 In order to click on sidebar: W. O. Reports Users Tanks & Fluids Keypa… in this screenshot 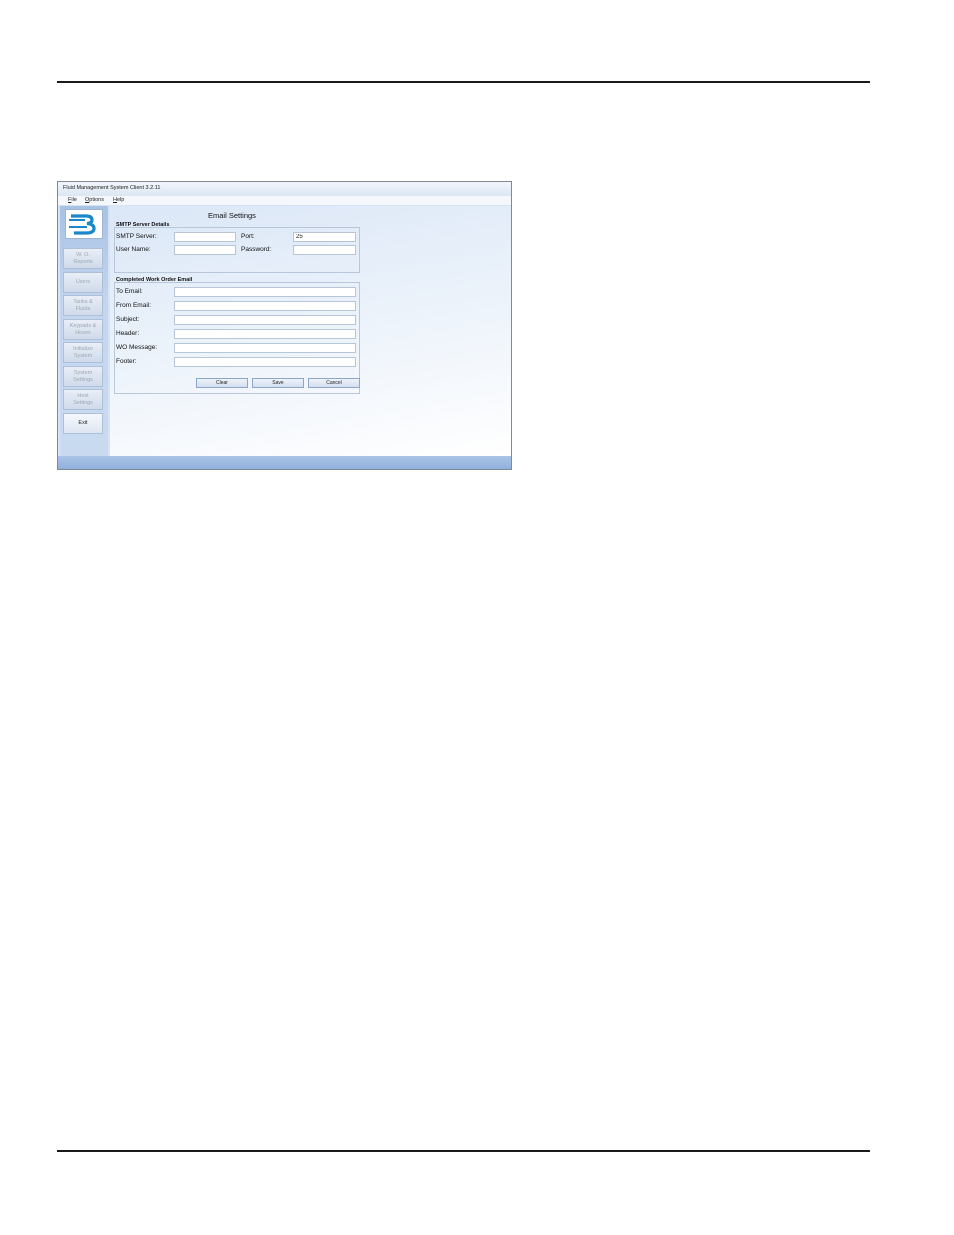, I will do `click(84, 331)`.